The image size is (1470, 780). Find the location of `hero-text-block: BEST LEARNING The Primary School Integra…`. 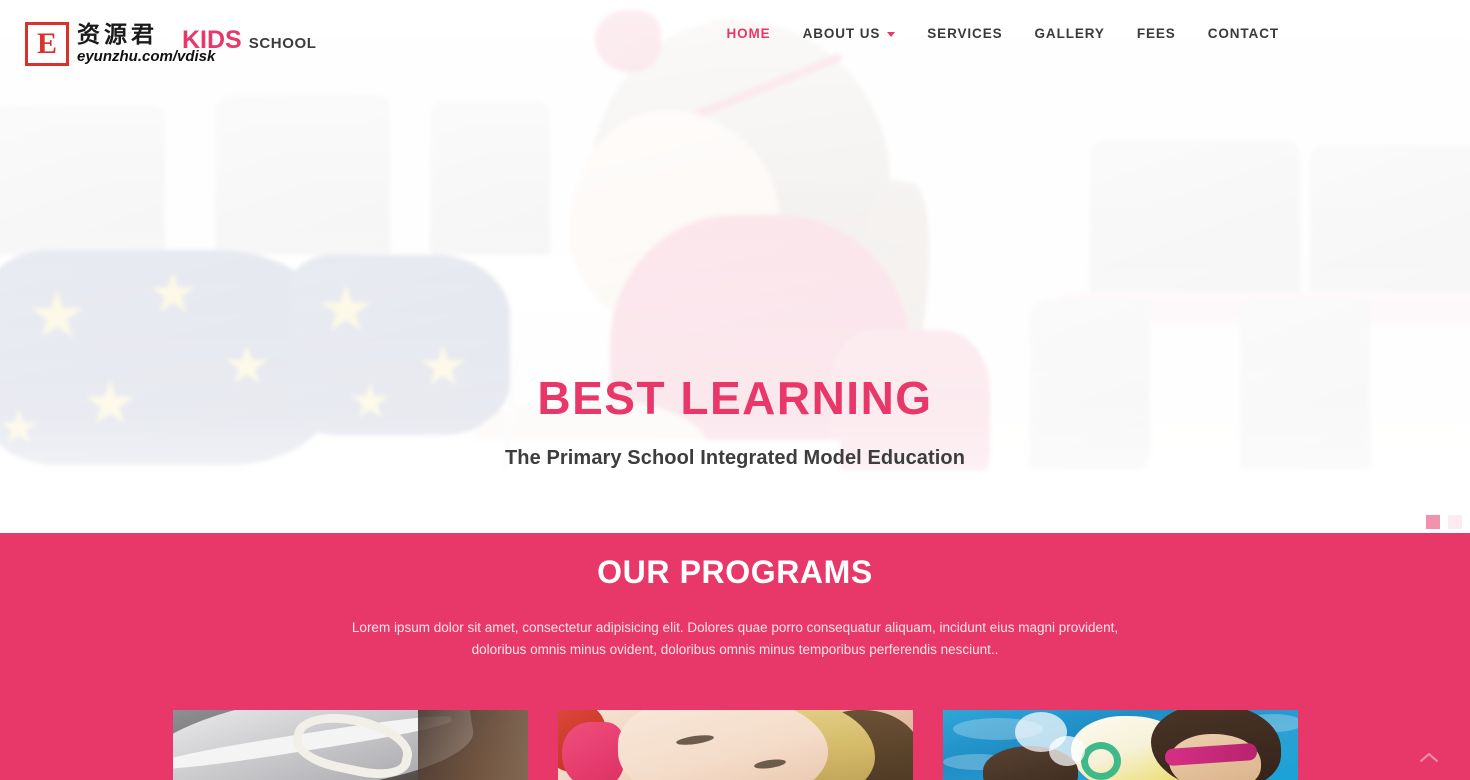

hero-text-block: BEST LEARNING The Primary School Integra… is located at coordinates (735, 421).